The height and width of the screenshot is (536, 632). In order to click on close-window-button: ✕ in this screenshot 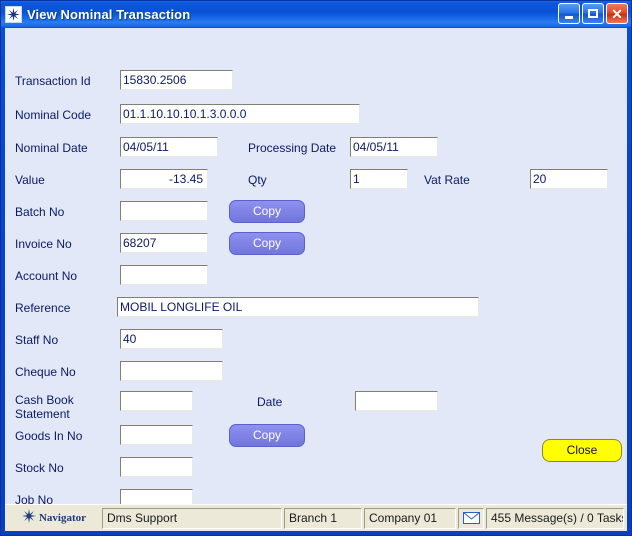, I will do `click(617, 13)`.